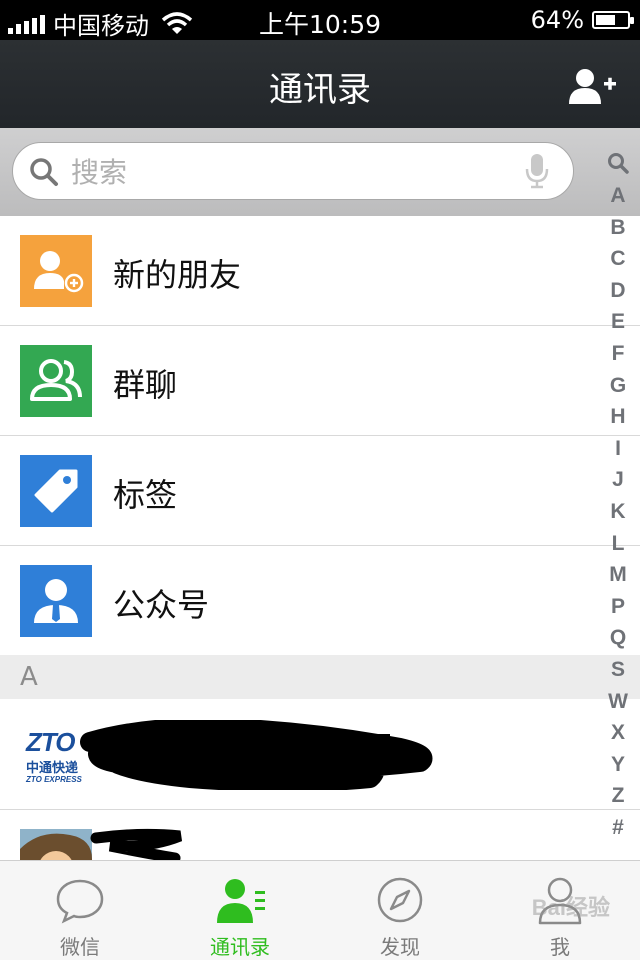 This screenshot has width=640, height=961. What do you see at coordinates (56, 381) in the screenshot?
I see `group-chat-icon` at bounding box center [56, 381].